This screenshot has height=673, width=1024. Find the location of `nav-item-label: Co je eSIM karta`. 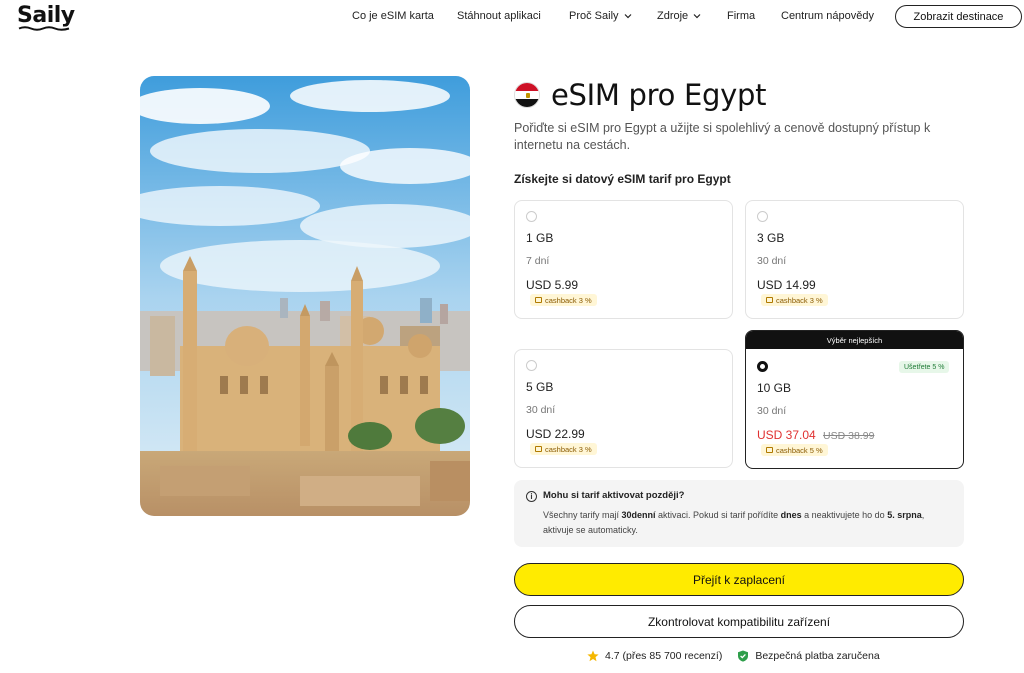

nav-item-label: Co je eSIM karta is located at coordinates (393, 16).